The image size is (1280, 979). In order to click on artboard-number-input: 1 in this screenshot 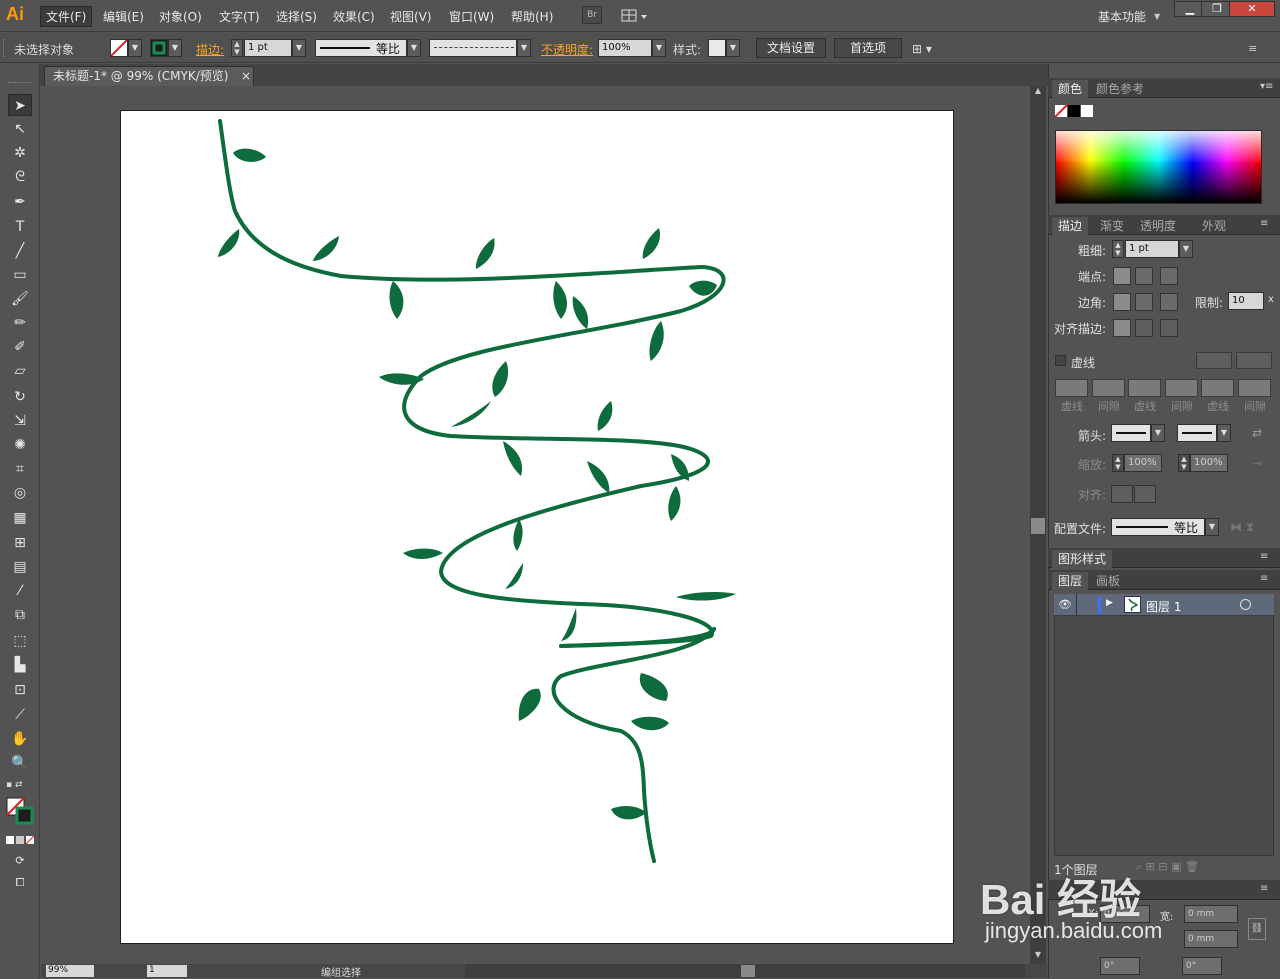, I will do `click(167, 971)`.